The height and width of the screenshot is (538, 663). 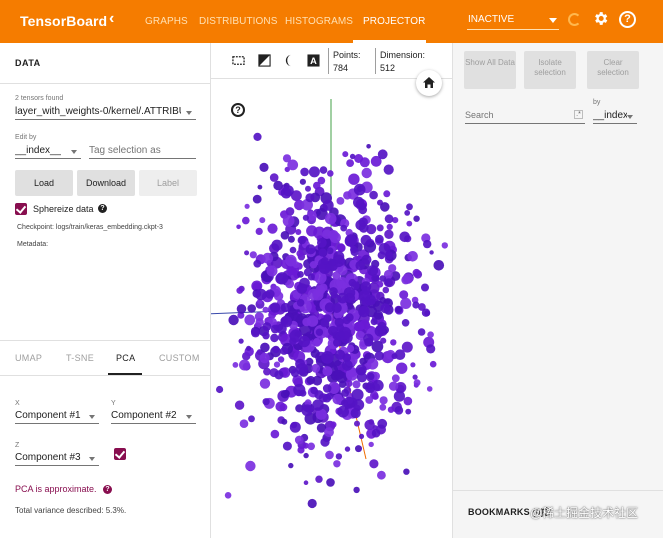 What do you see at coordinates (142, 150) in the screenshot?
I see `tag-selection-input: Tag selection as` at bounding box center [142, 150].